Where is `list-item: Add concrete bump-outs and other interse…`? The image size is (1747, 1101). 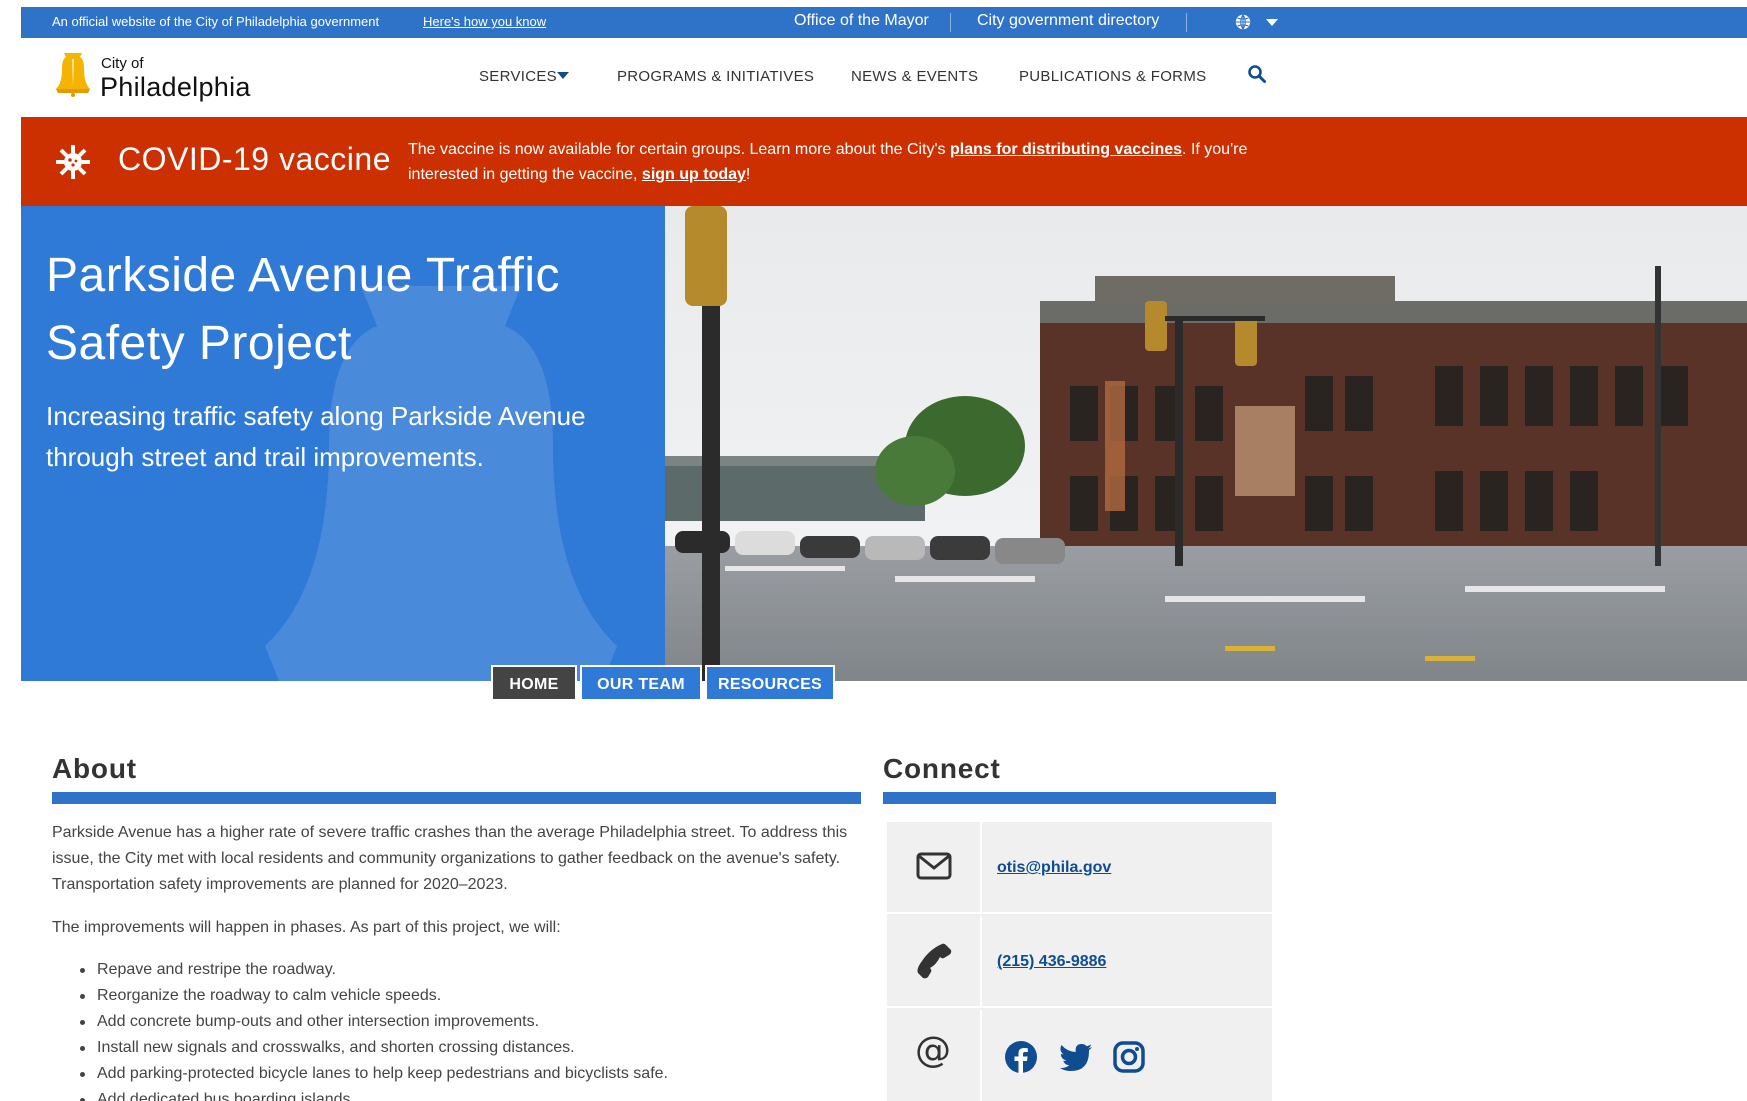
list-item: Add concrete bump-outs and other interse… is located at coordinates (468, 1022).